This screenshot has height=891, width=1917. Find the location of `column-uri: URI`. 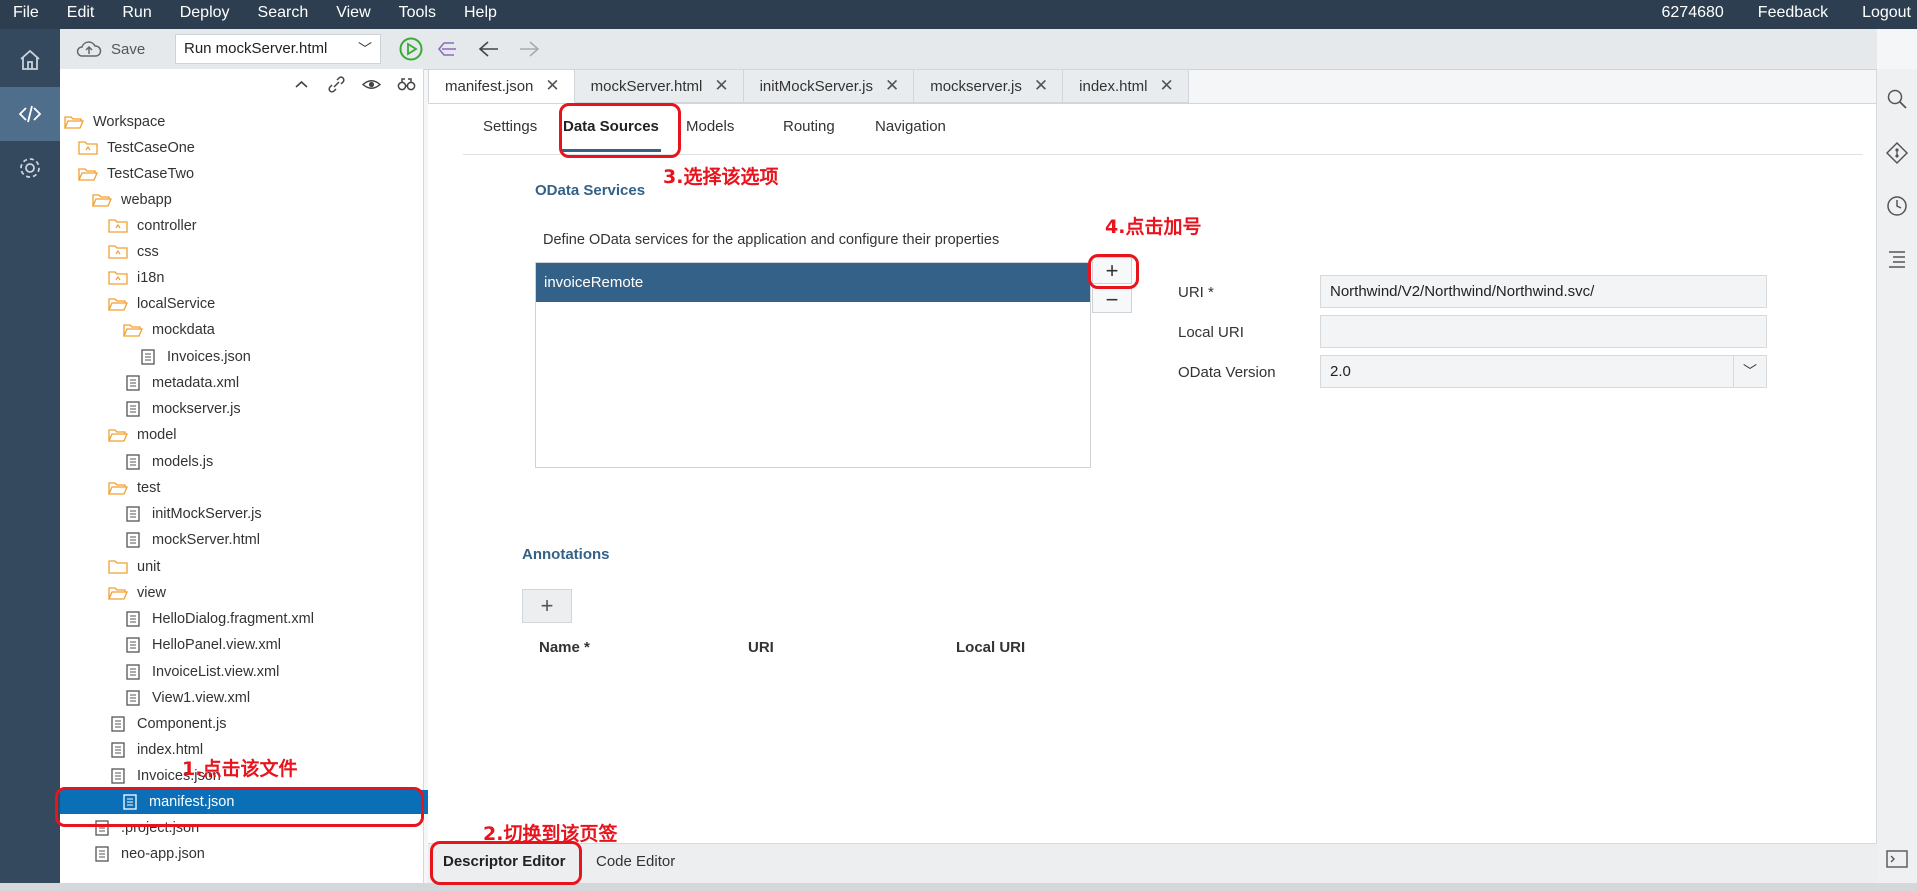

column-uri: URI is located at coordinates (761, 647).